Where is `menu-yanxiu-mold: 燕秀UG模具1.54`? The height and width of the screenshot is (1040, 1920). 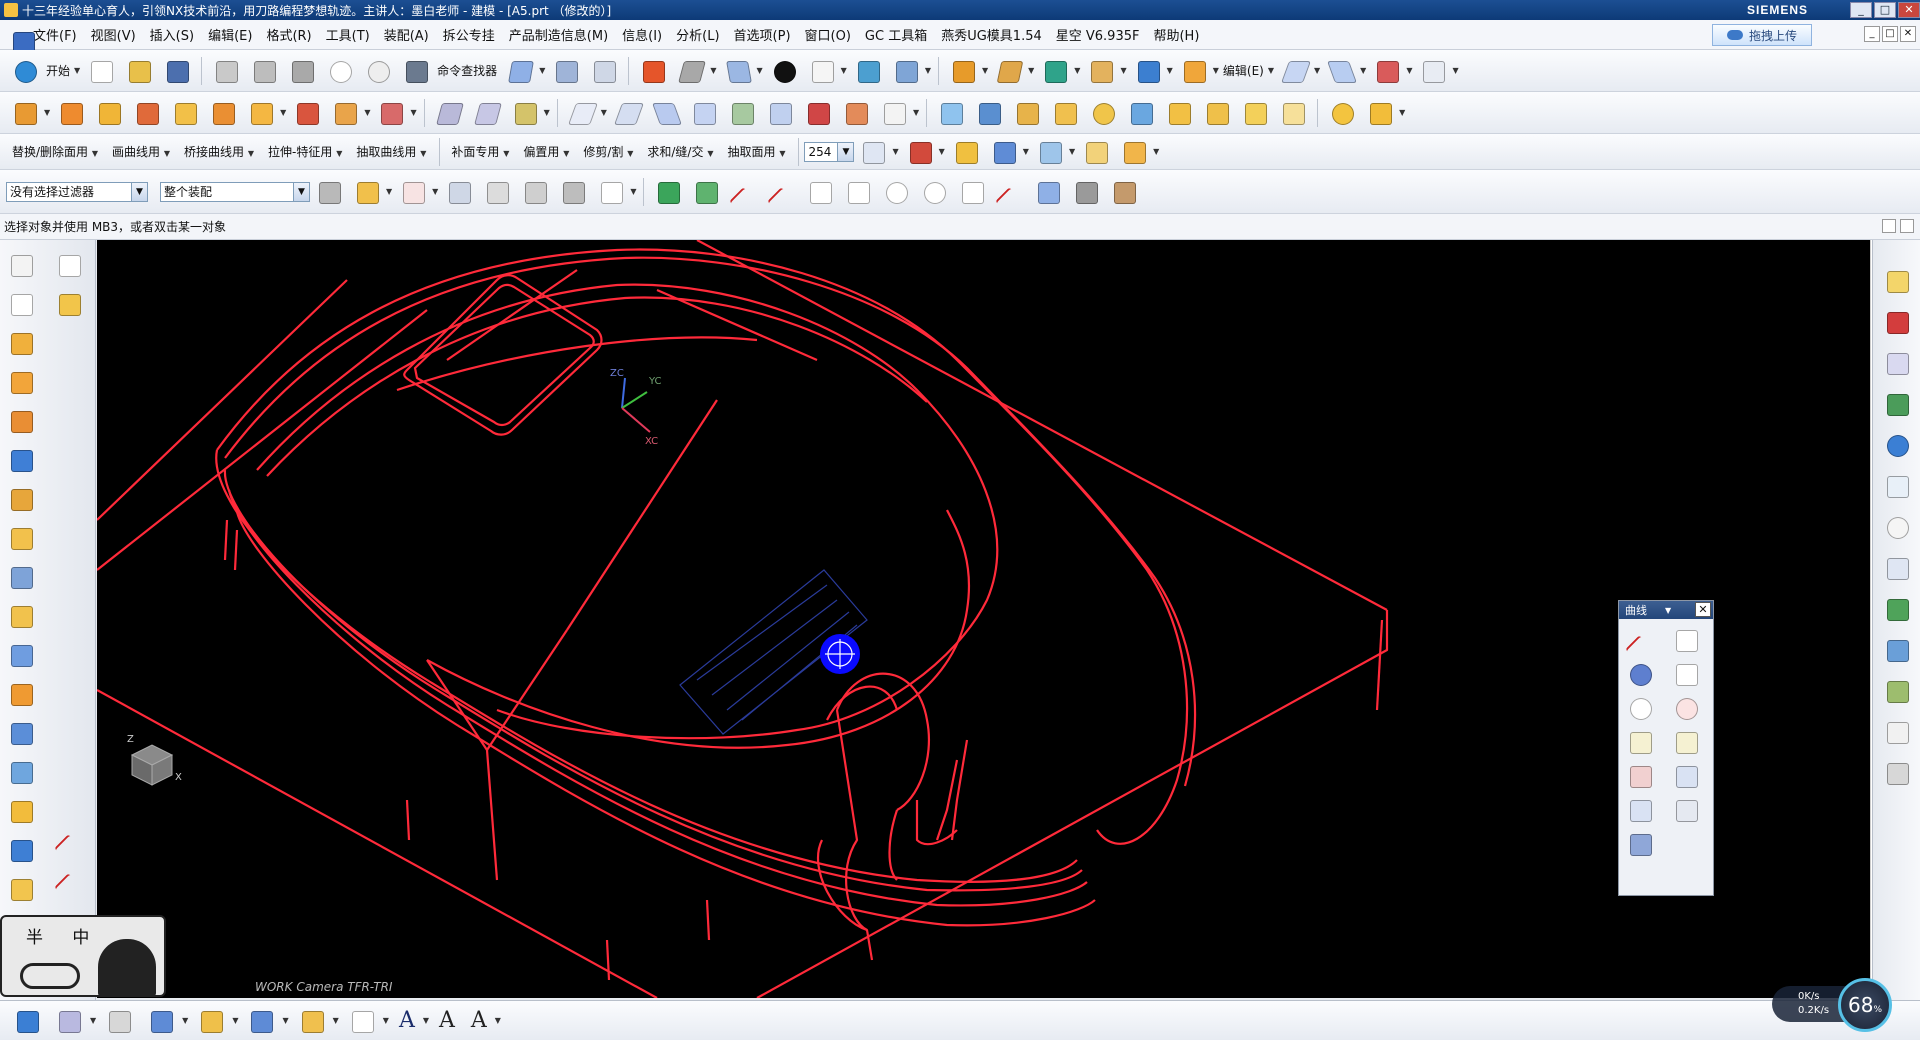
menu-yanxiu-mold: 燕秀UG模具1.54 is located at coordinates (991, 34).